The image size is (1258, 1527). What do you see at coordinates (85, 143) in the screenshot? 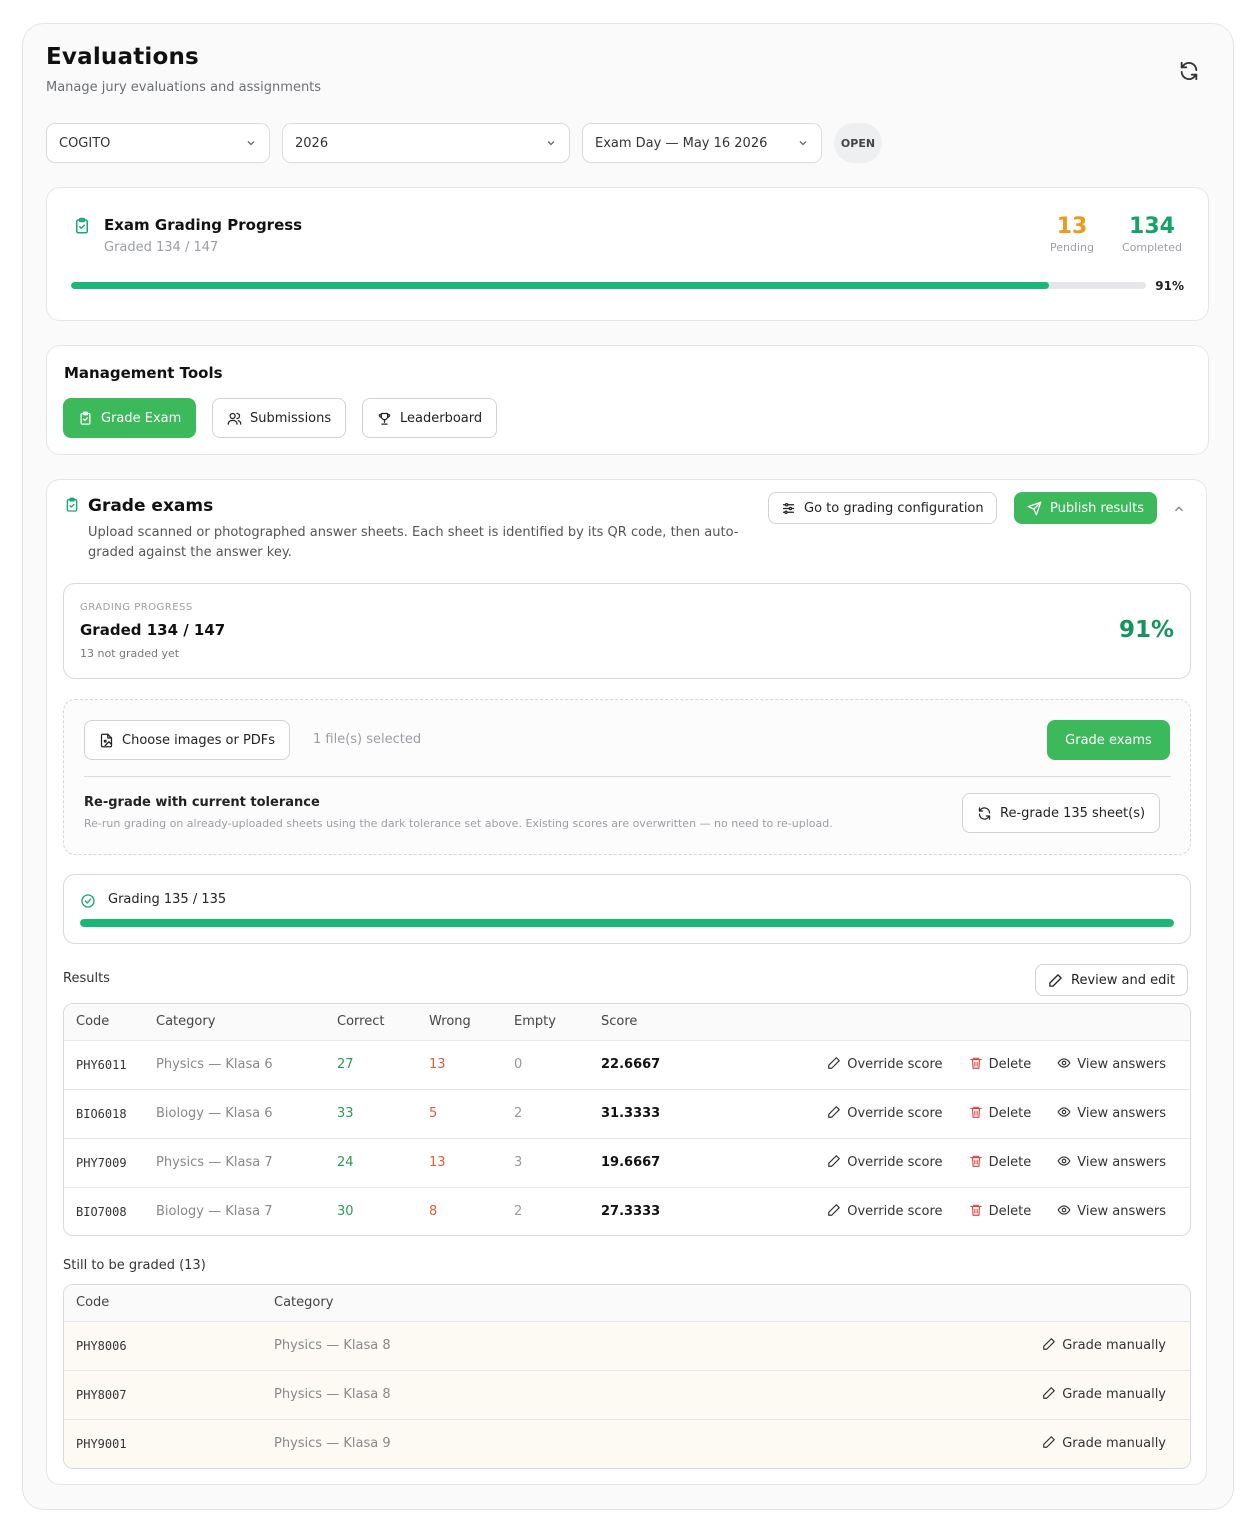
I see `organization-select-value: COGITO` at bounding box center [85, 143].